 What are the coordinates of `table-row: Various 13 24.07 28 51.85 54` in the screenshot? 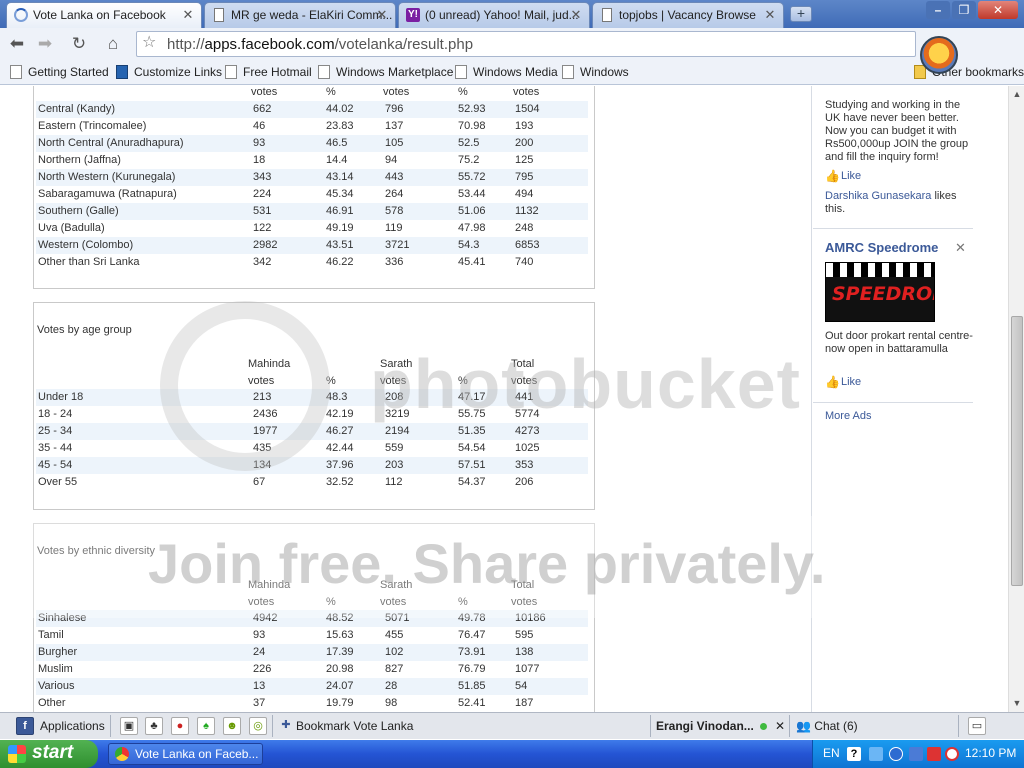 It's located at (312, 686).